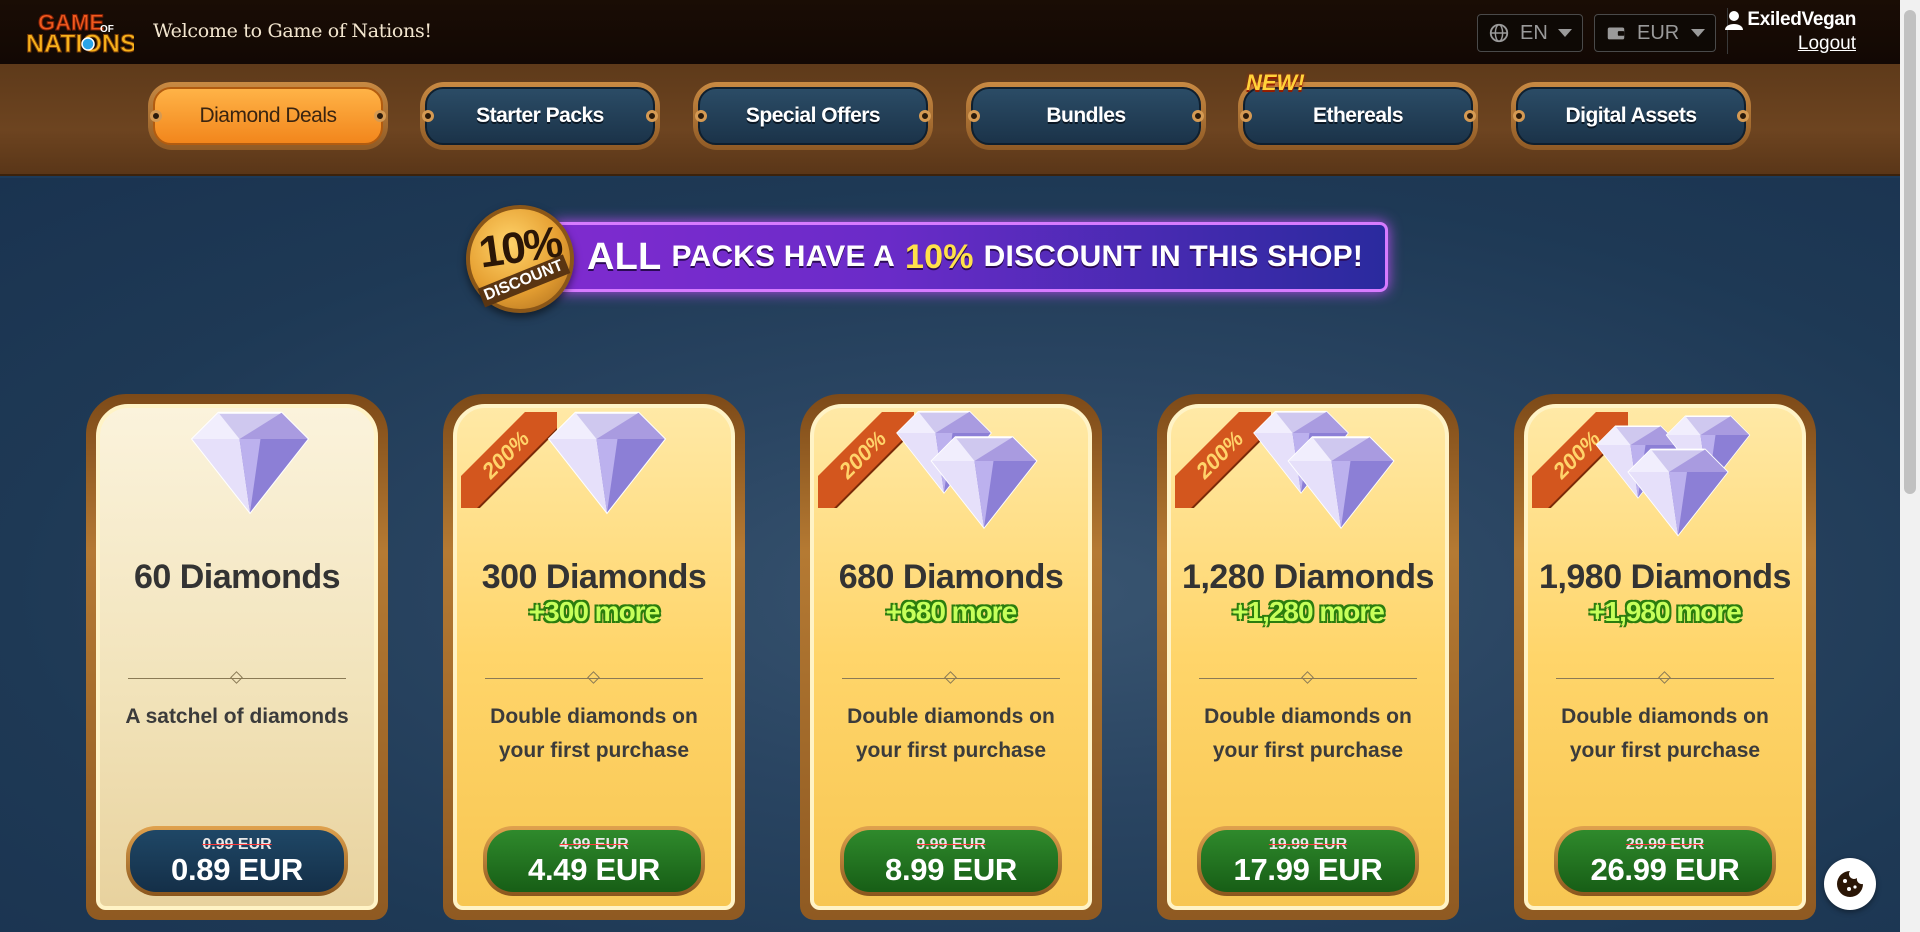  Describe the element at coordinates (237, 869) in the screenshot. I see `discounted-price: 0.89 EUR` at that location.